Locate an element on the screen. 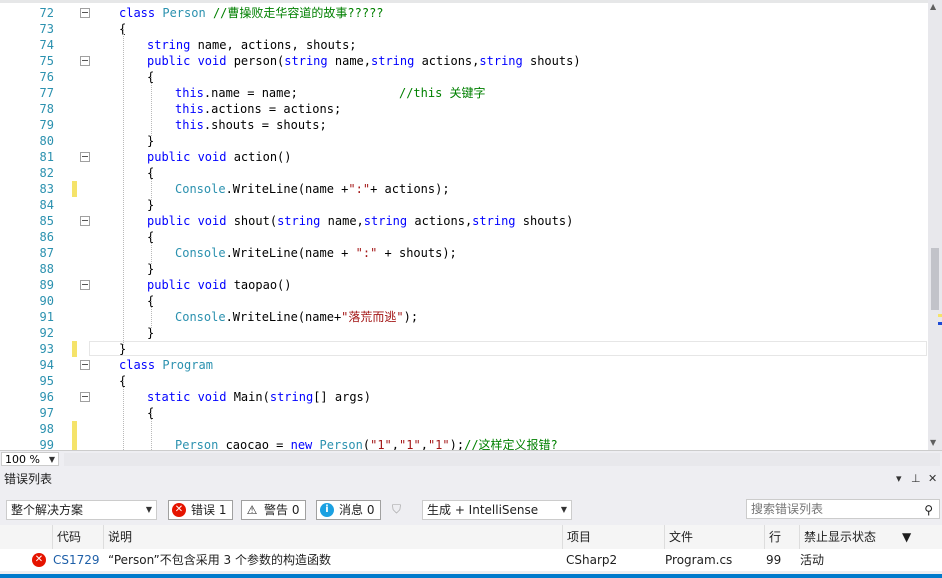  search-icon: ⚲ is located at coordinates (928, 510).